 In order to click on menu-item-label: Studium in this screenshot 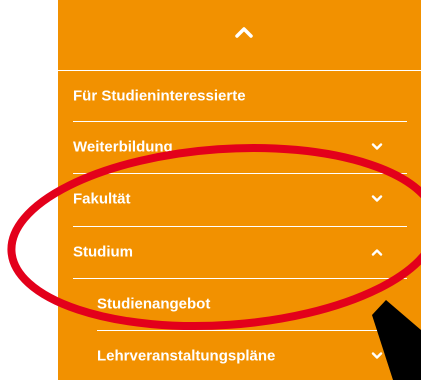, I will do `click(103, 252)`.